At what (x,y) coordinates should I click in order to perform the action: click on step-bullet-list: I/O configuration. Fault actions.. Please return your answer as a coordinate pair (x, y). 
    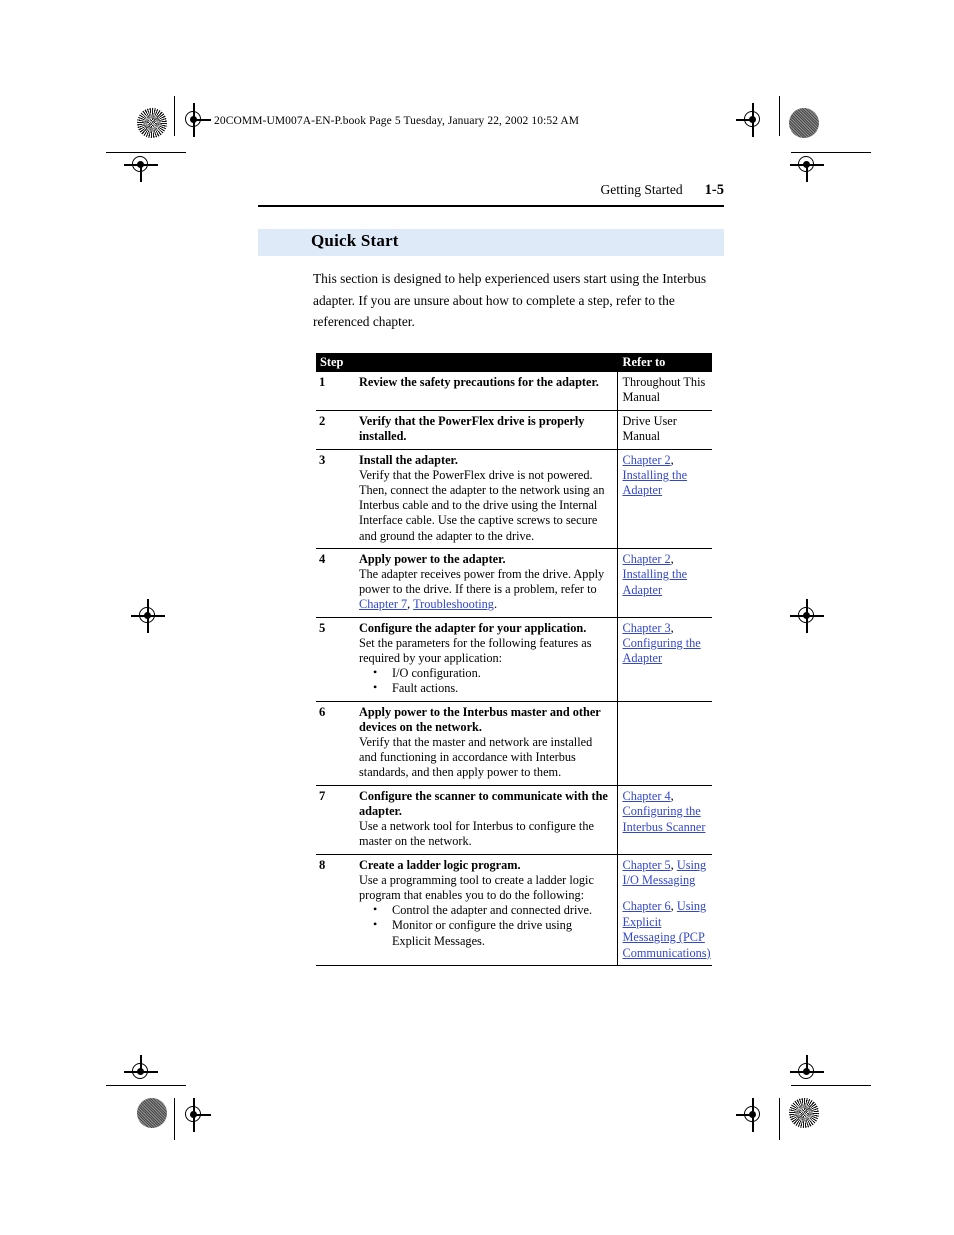
    Looking at the image, I should click on (485, 680).